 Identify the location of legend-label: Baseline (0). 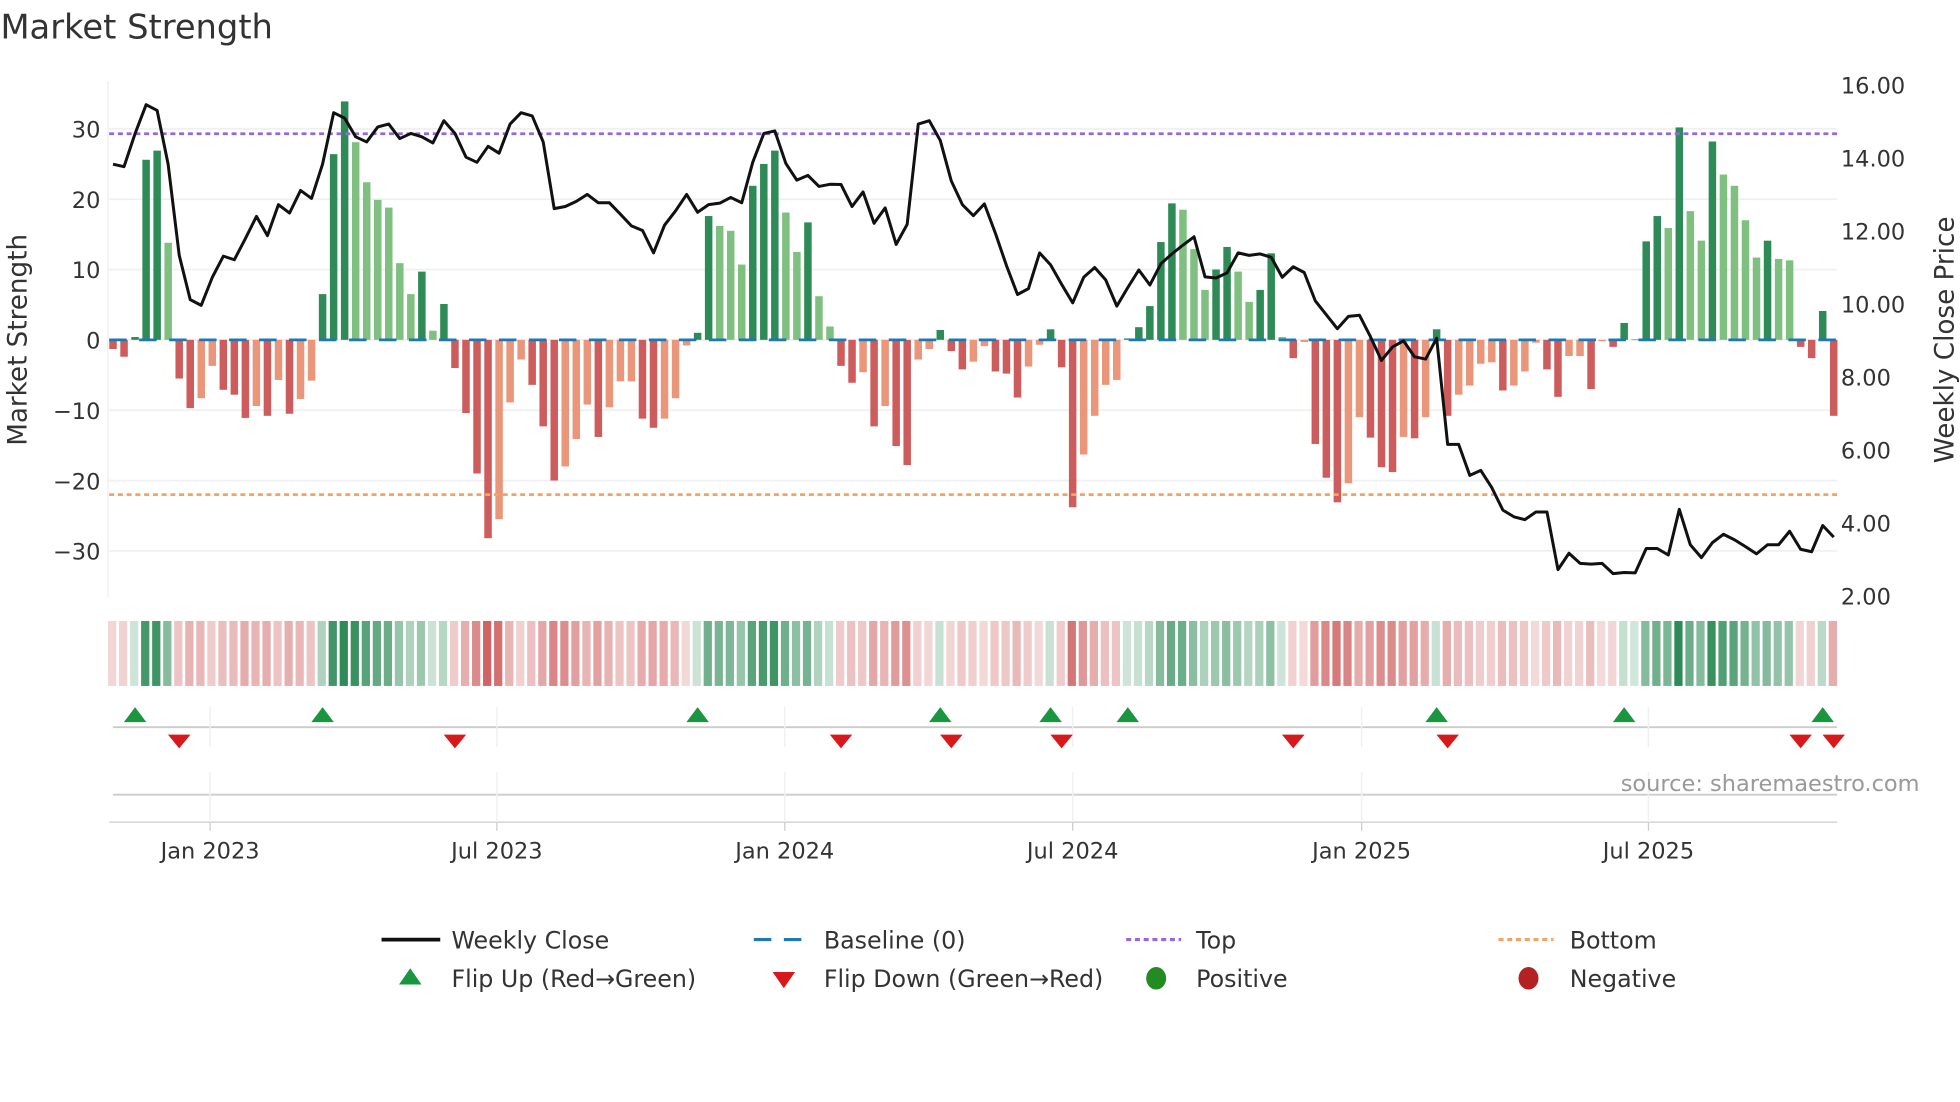
(895, 940).